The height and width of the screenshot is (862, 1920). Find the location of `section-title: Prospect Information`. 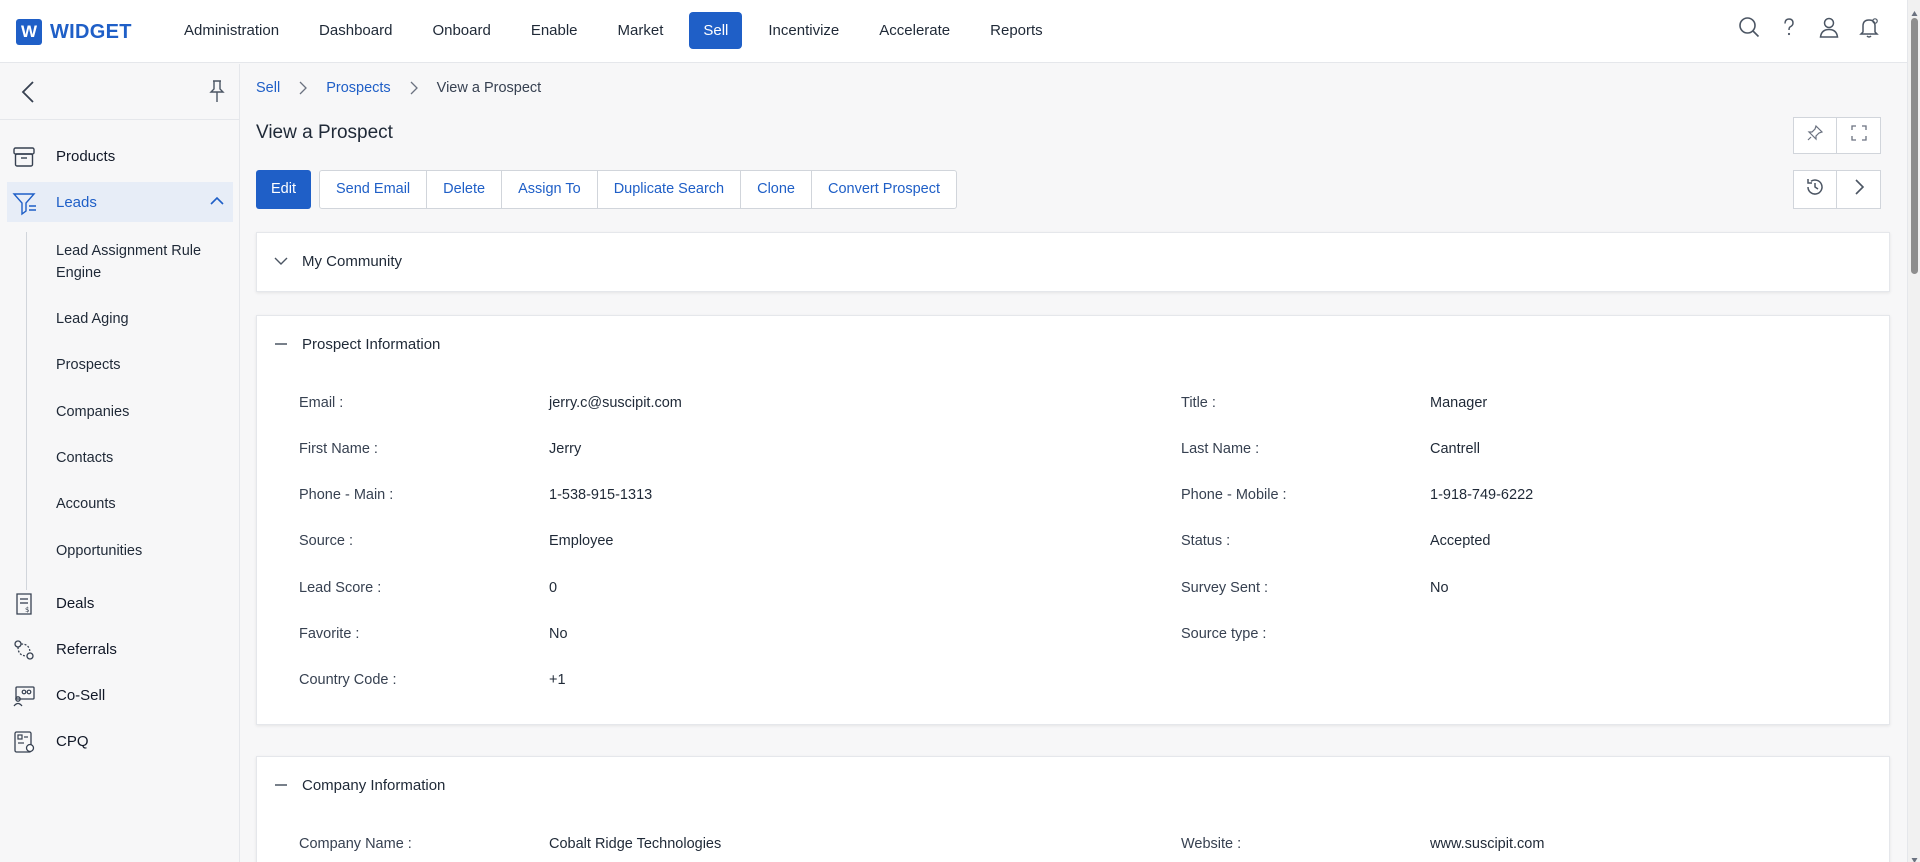

section-title: Prospect Information is located at coordinates (371, 344).